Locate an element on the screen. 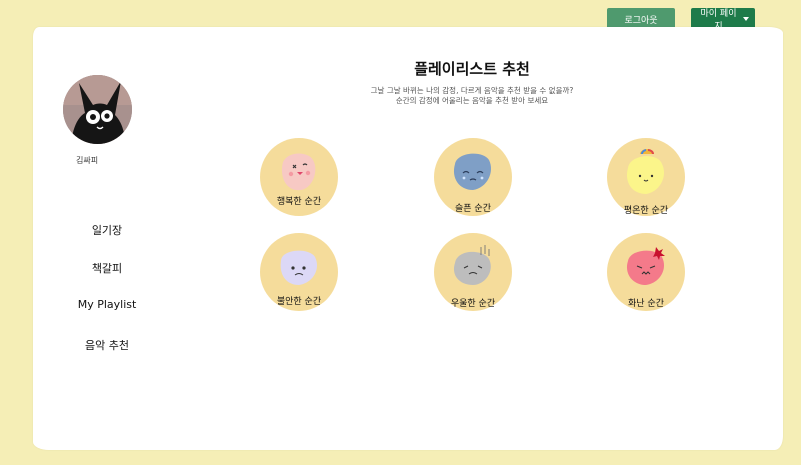 This screenshot has width=801, height=465. mood-happy: 행복한 순간 is located at coordinates (299, 177).